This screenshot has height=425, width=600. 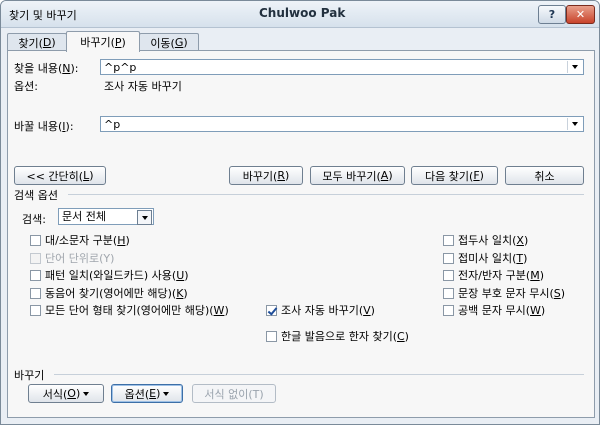 I want to click on all-word-forms-checkbox, so click(x=35, y=310).